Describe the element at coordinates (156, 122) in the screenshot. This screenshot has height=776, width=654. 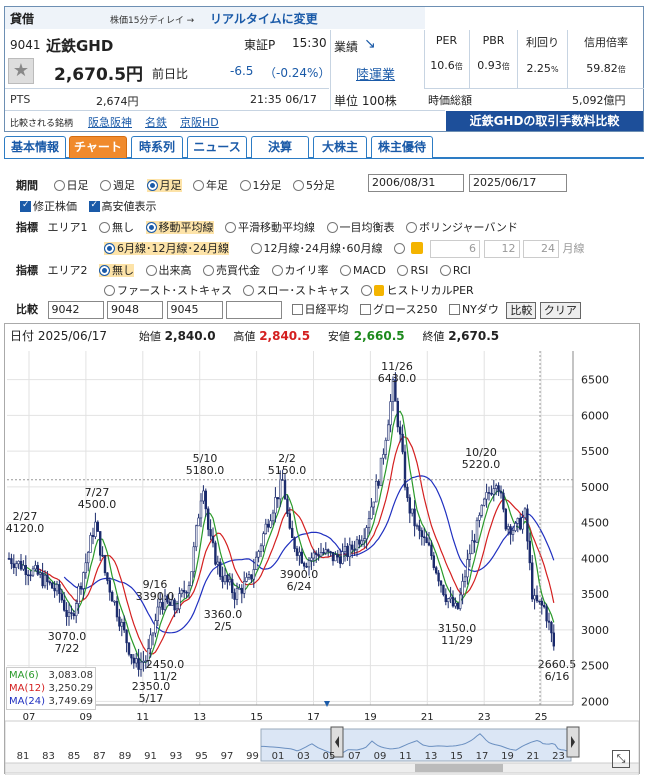
I see `compare-stock-2: 名鉄` at that location.